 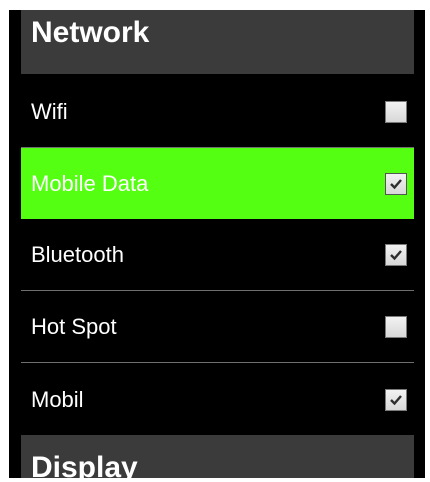 I want to click on setting-label: Mobile Data, so click(x=90, y=183).